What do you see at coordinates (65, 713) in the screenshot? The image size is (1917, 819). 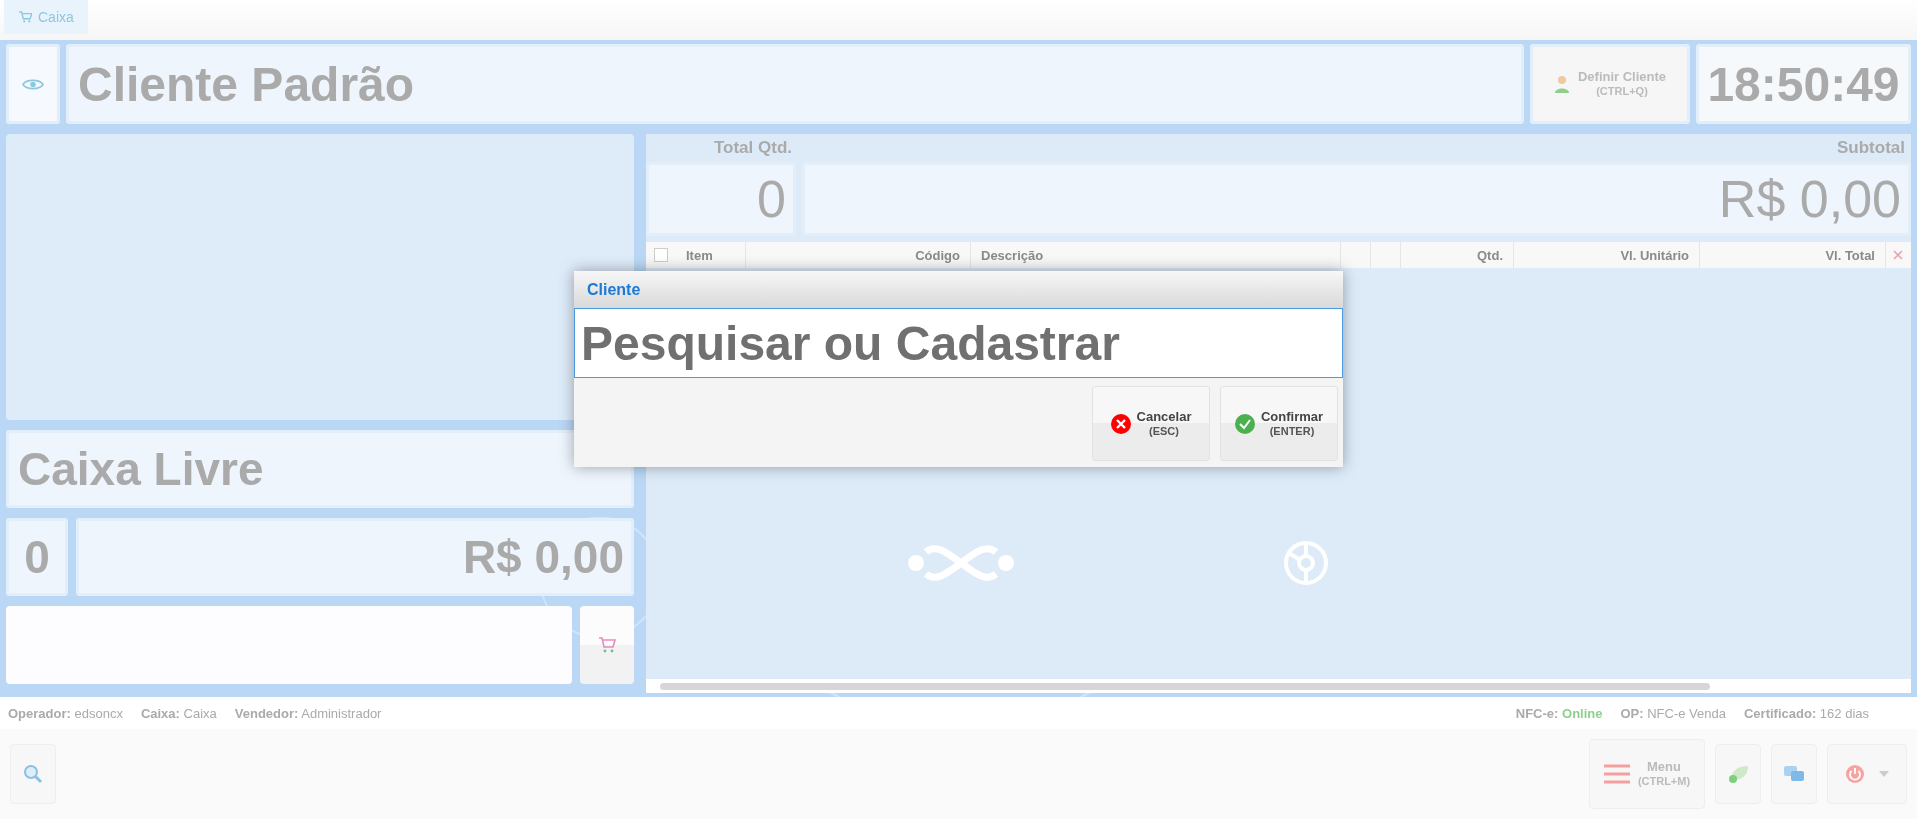 I see `status-item: Operador: edsoncx` at bounding box center [65, 713].